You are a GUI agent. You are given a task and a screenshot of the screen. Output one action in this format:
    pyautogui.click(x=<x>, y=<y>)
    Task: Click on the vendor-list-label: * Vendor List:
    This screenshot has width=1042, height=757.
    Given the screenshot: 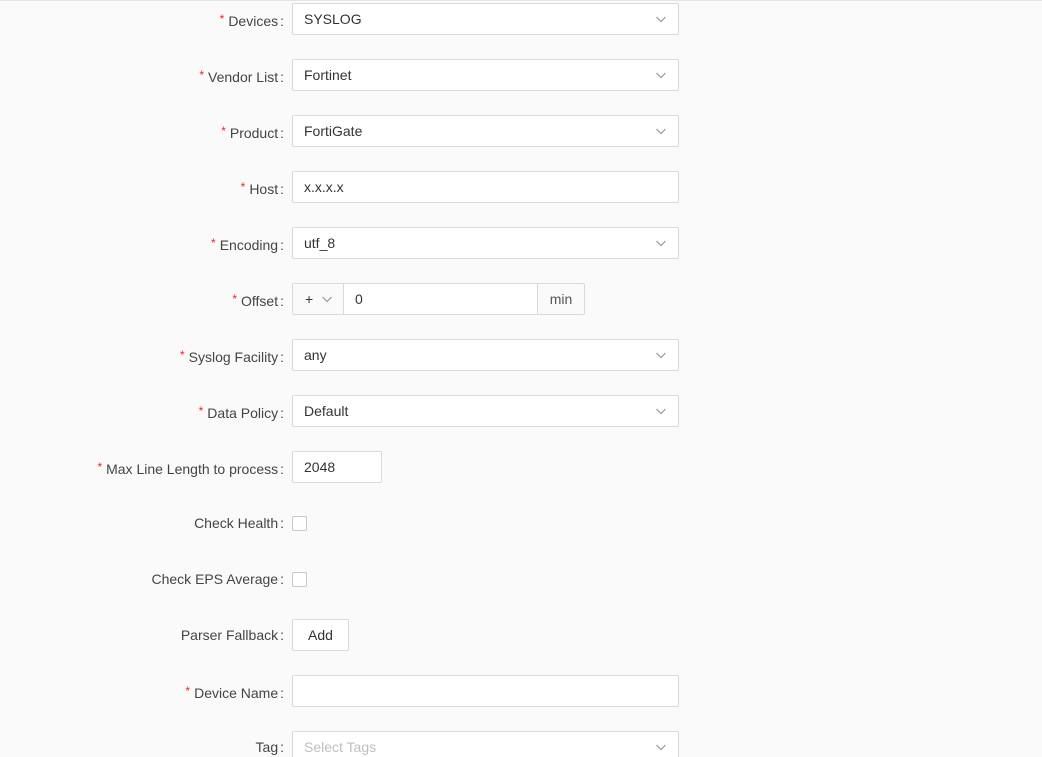 What is the action you would take?
    pyautogui.click(x=241, y=75)
    